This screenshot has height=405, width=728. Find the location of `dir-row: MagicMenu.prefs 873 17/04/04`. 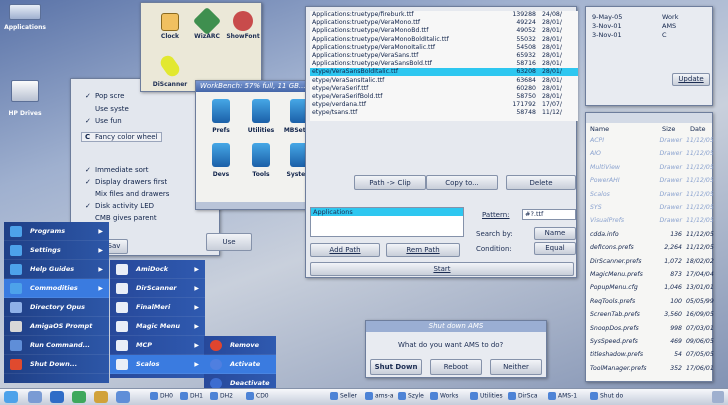

dir-row: MagicMenu.prefs 873 17/04/04 is located at coordinates (651, 275).